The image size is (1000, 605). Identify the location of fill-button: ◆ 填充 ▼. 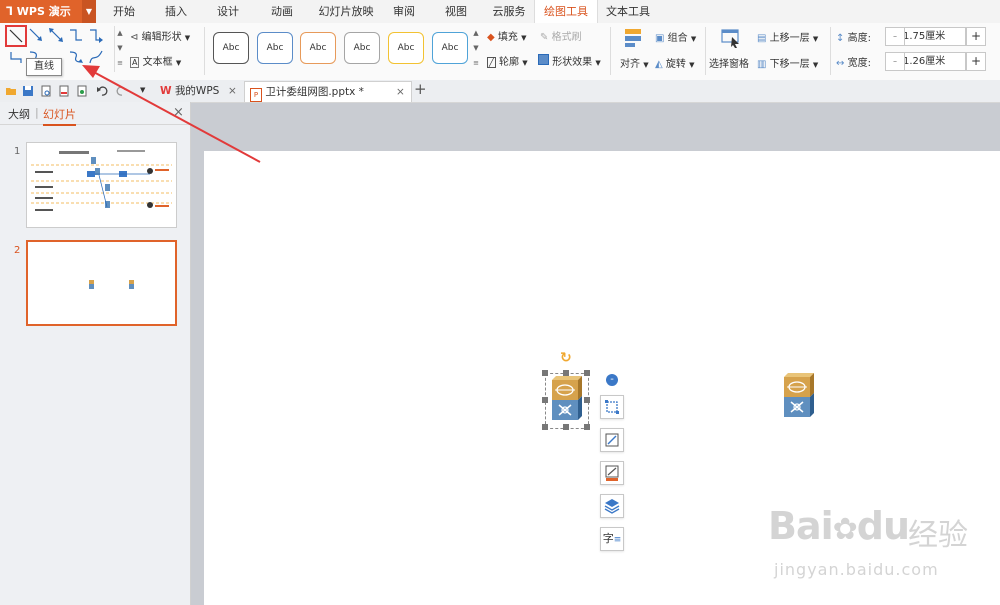
(506, 35).